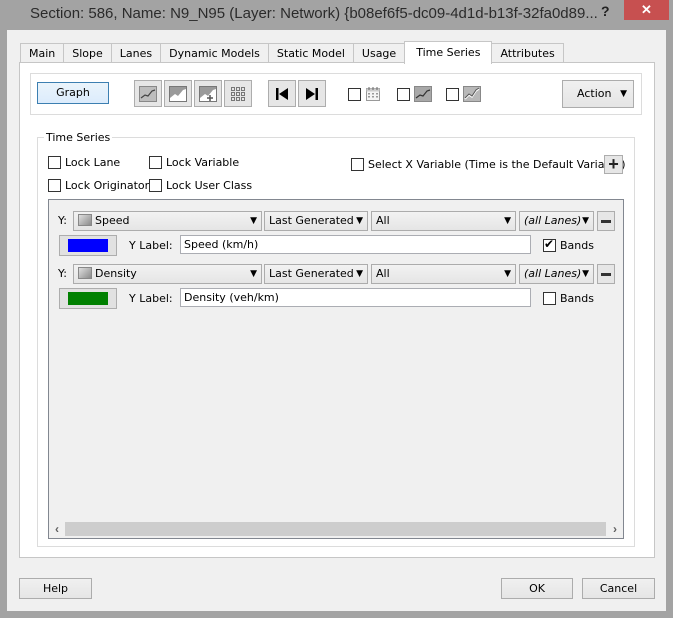 The width and height of the screenshot is (673, 618). I want to click on line-chart-button, so click(148, 93).